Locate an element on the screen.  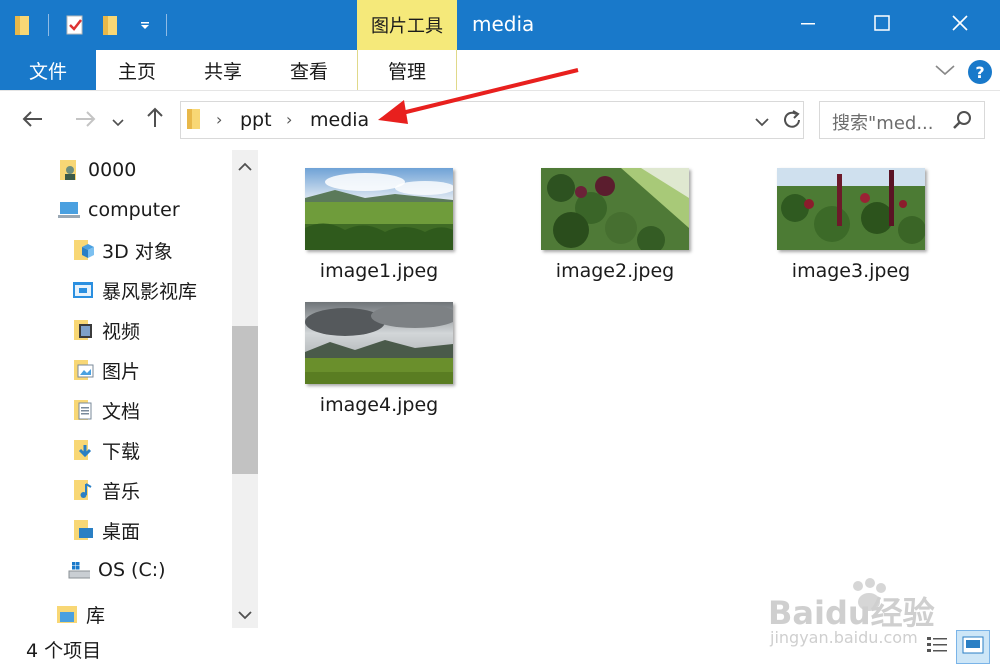
scroll-down-icon is located at coordinates (245, 615).